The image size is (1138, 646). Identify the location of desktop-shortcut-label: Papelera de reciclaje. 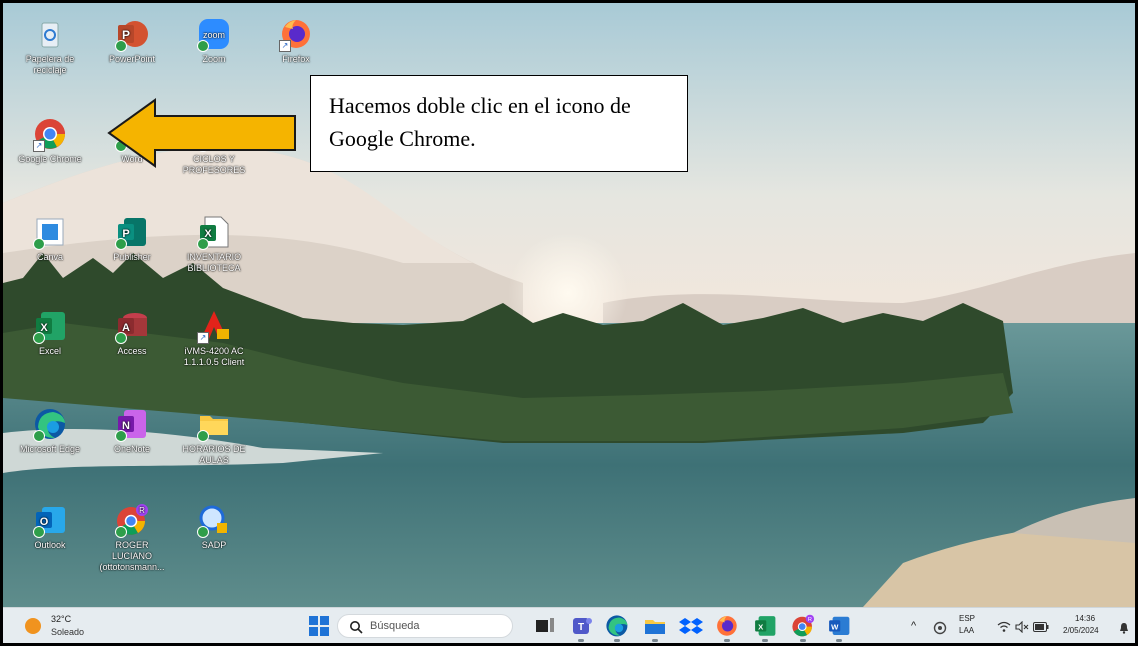
(50, 64).